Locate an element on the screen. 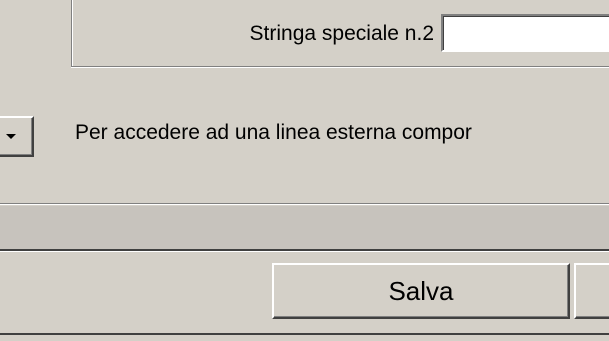  separator-top is located at coordinates (304, 204).